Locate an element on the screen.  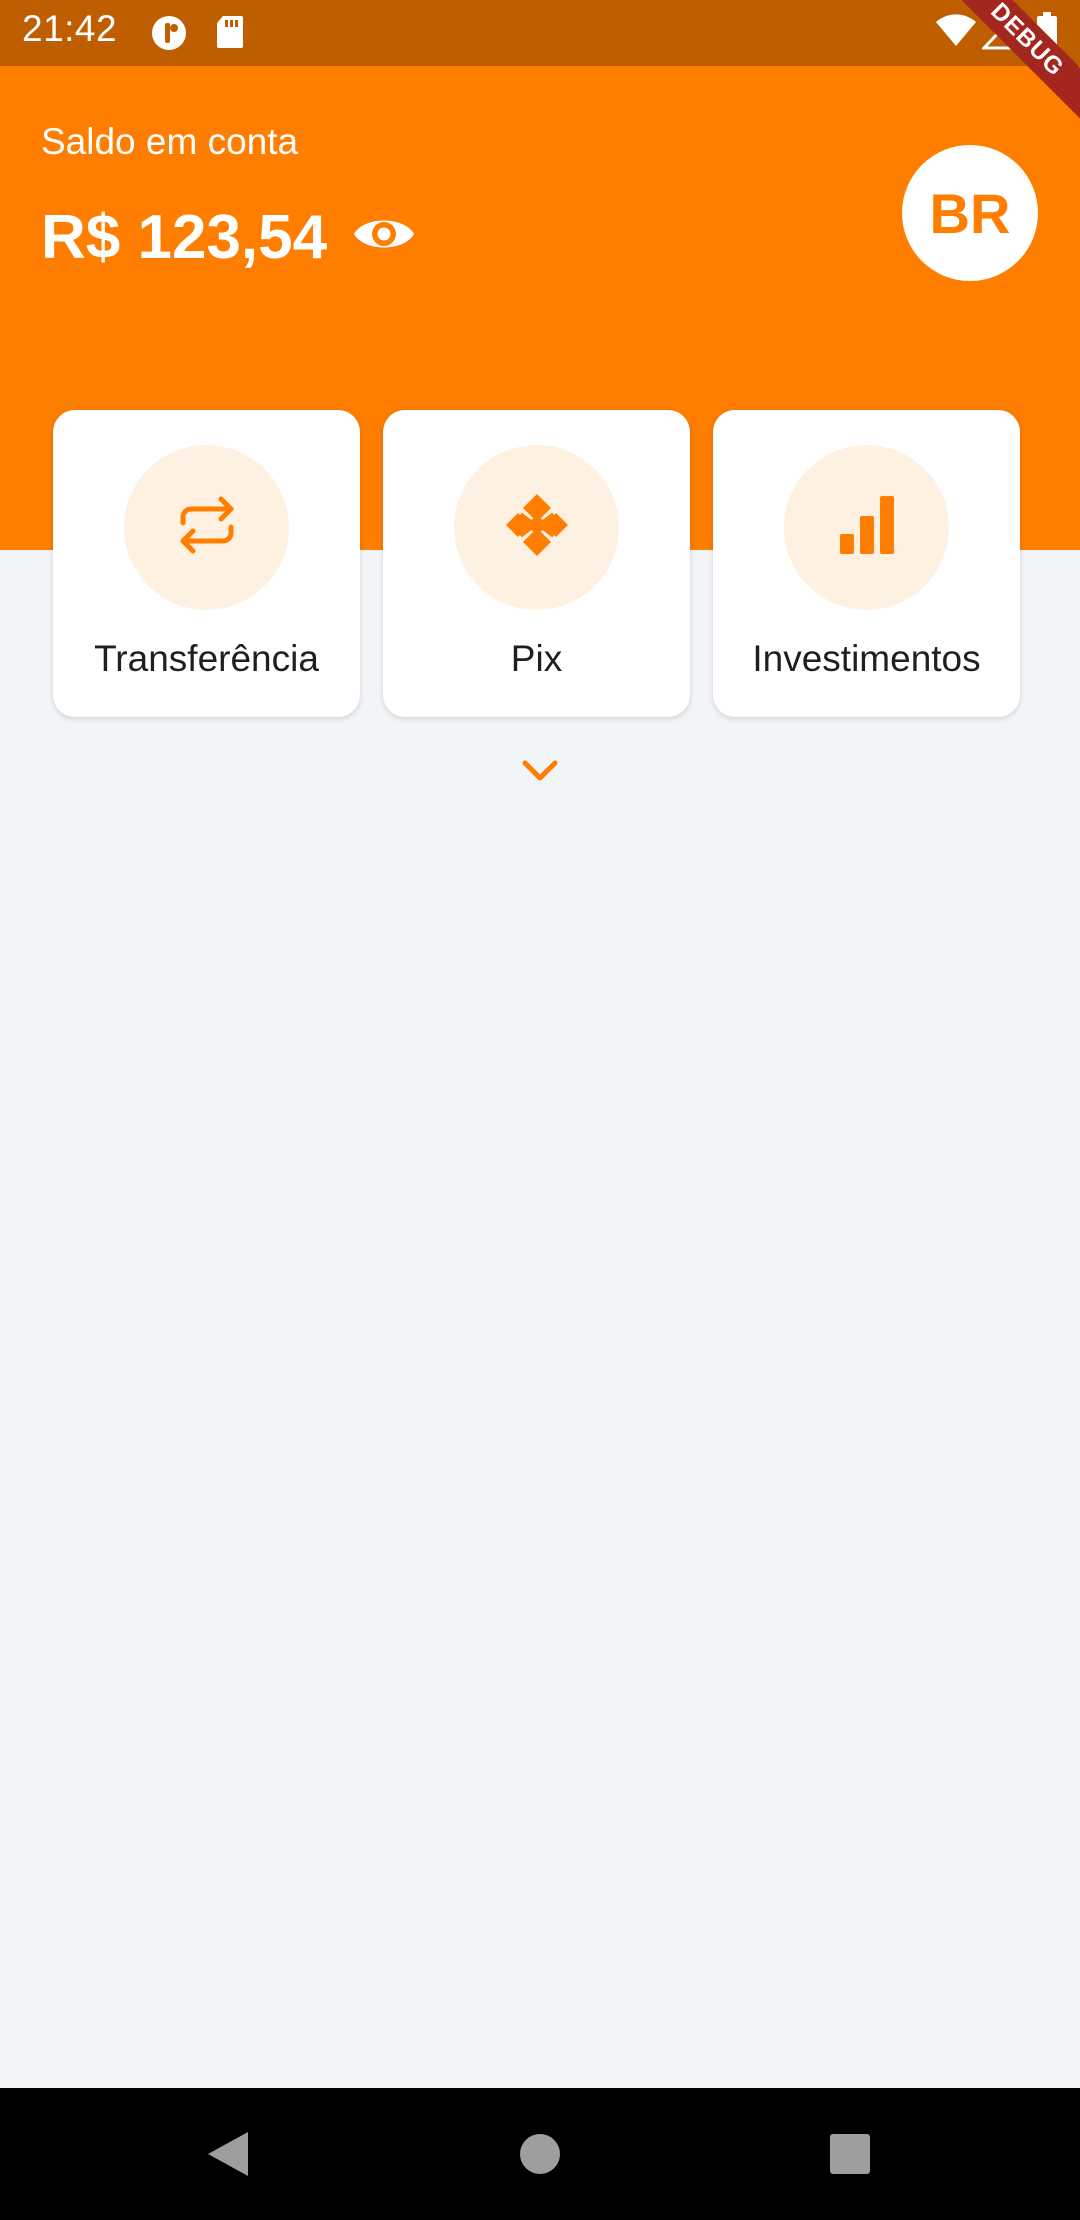
balance-label: Saldo em conta is located at coordinates (170, 141).